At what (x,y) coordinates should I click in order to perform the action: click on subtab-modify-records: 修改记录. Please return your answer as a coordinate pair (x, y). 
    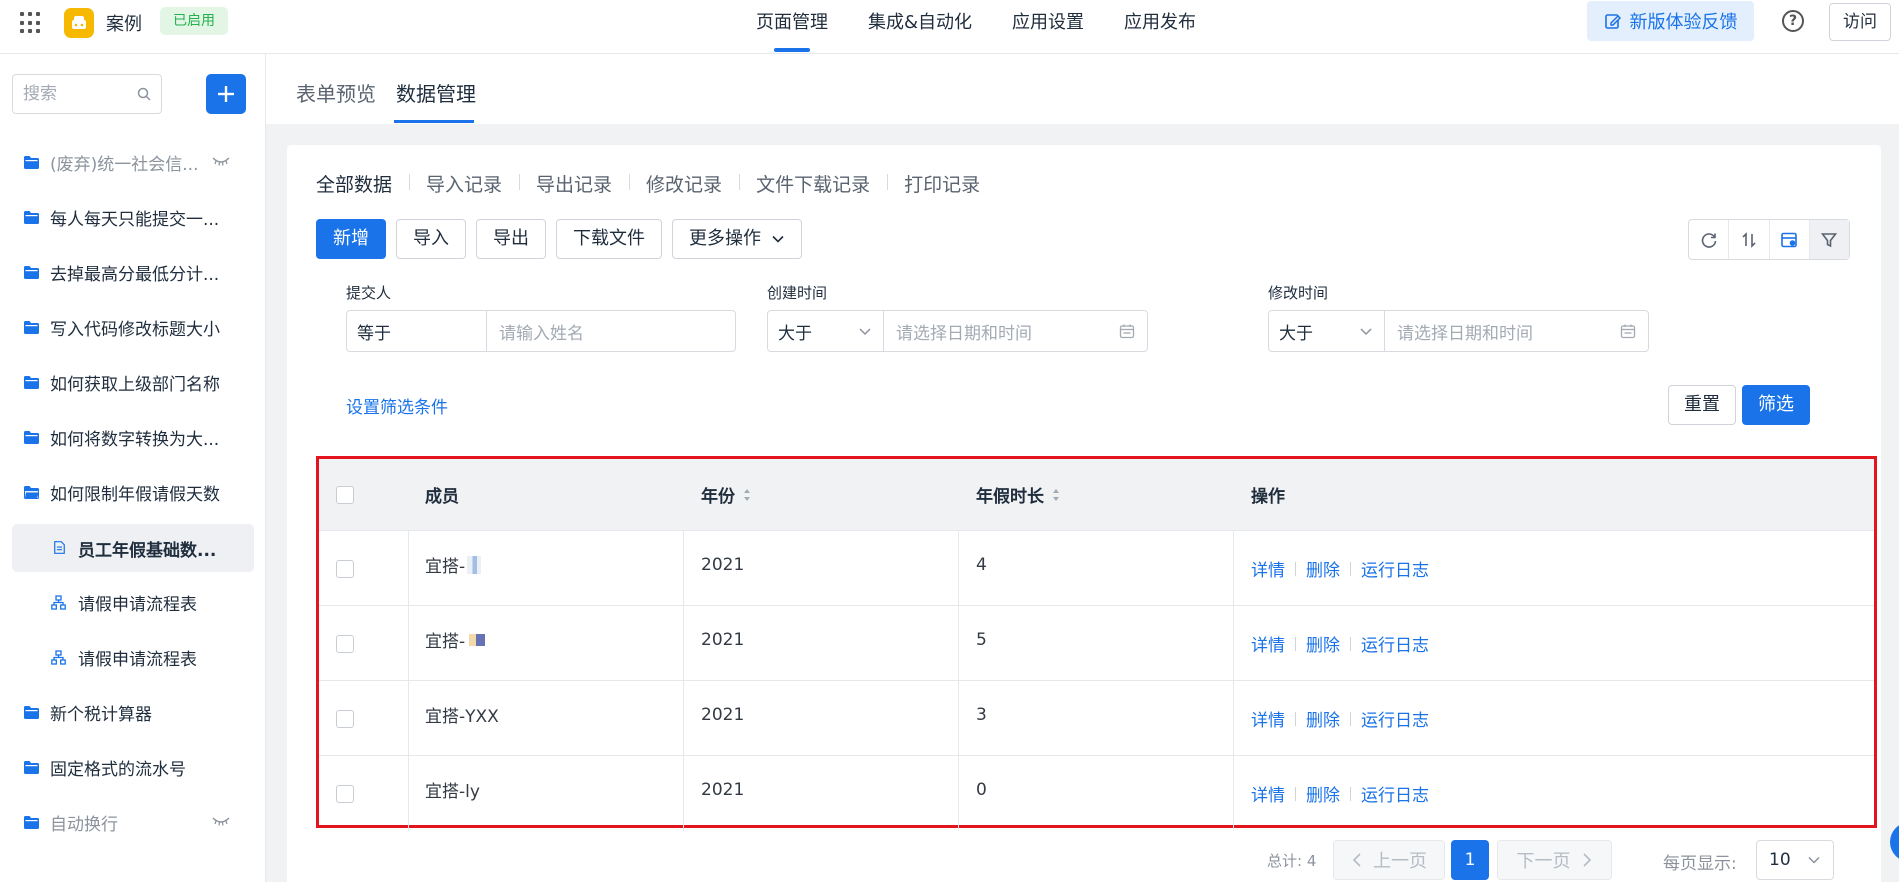
    Looking at the image, I should click on (684, 183).